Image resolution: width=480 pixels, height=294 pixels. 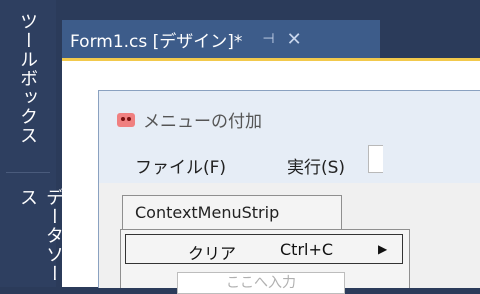 What do you see at coordinates (28, 172) in the screenshot?
I see `side-divider` at bounding box center [28, 172].